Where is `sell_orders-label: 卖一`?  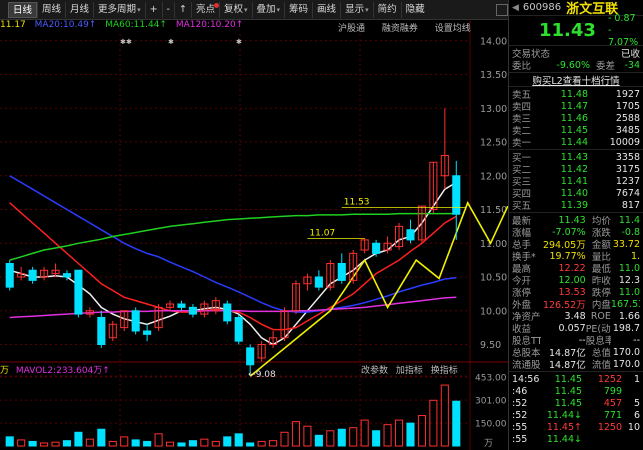
sell_orders-label: 卖一 is located at coordinates (522, 143).